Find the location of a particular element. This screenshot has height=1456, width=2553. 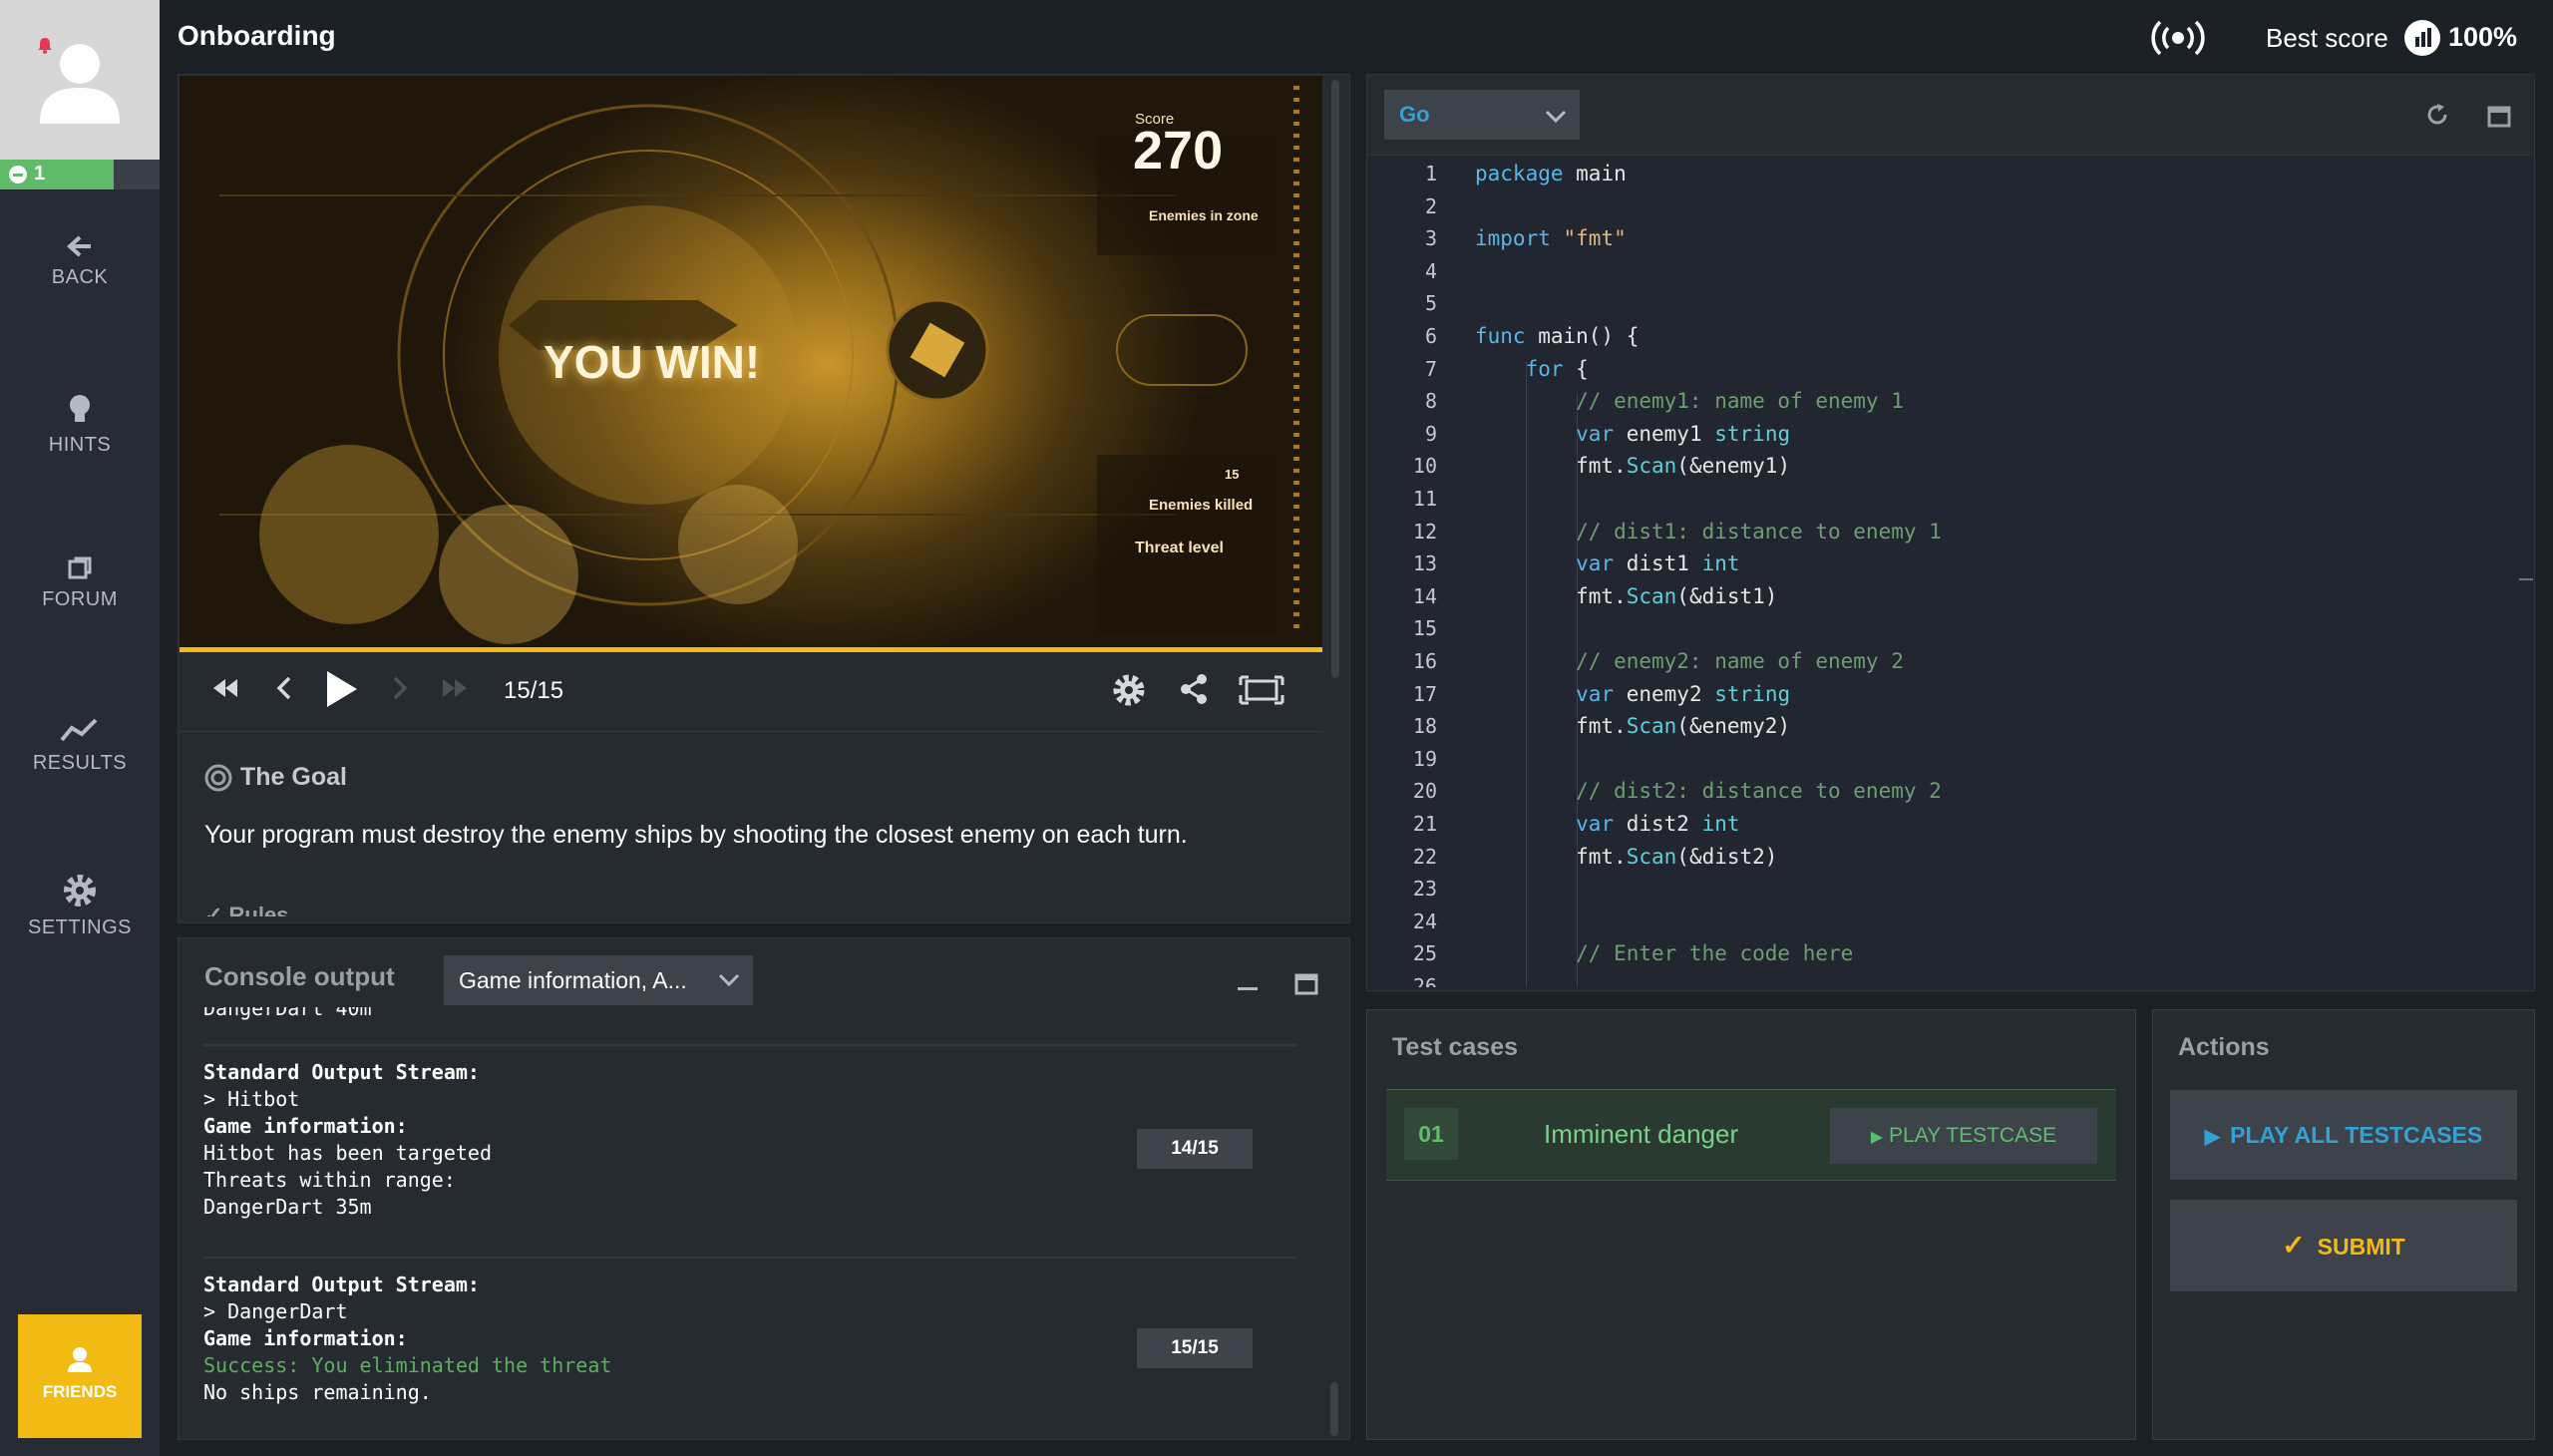

info-line: DangerDart 35m is located at coordinates (287, 1207).